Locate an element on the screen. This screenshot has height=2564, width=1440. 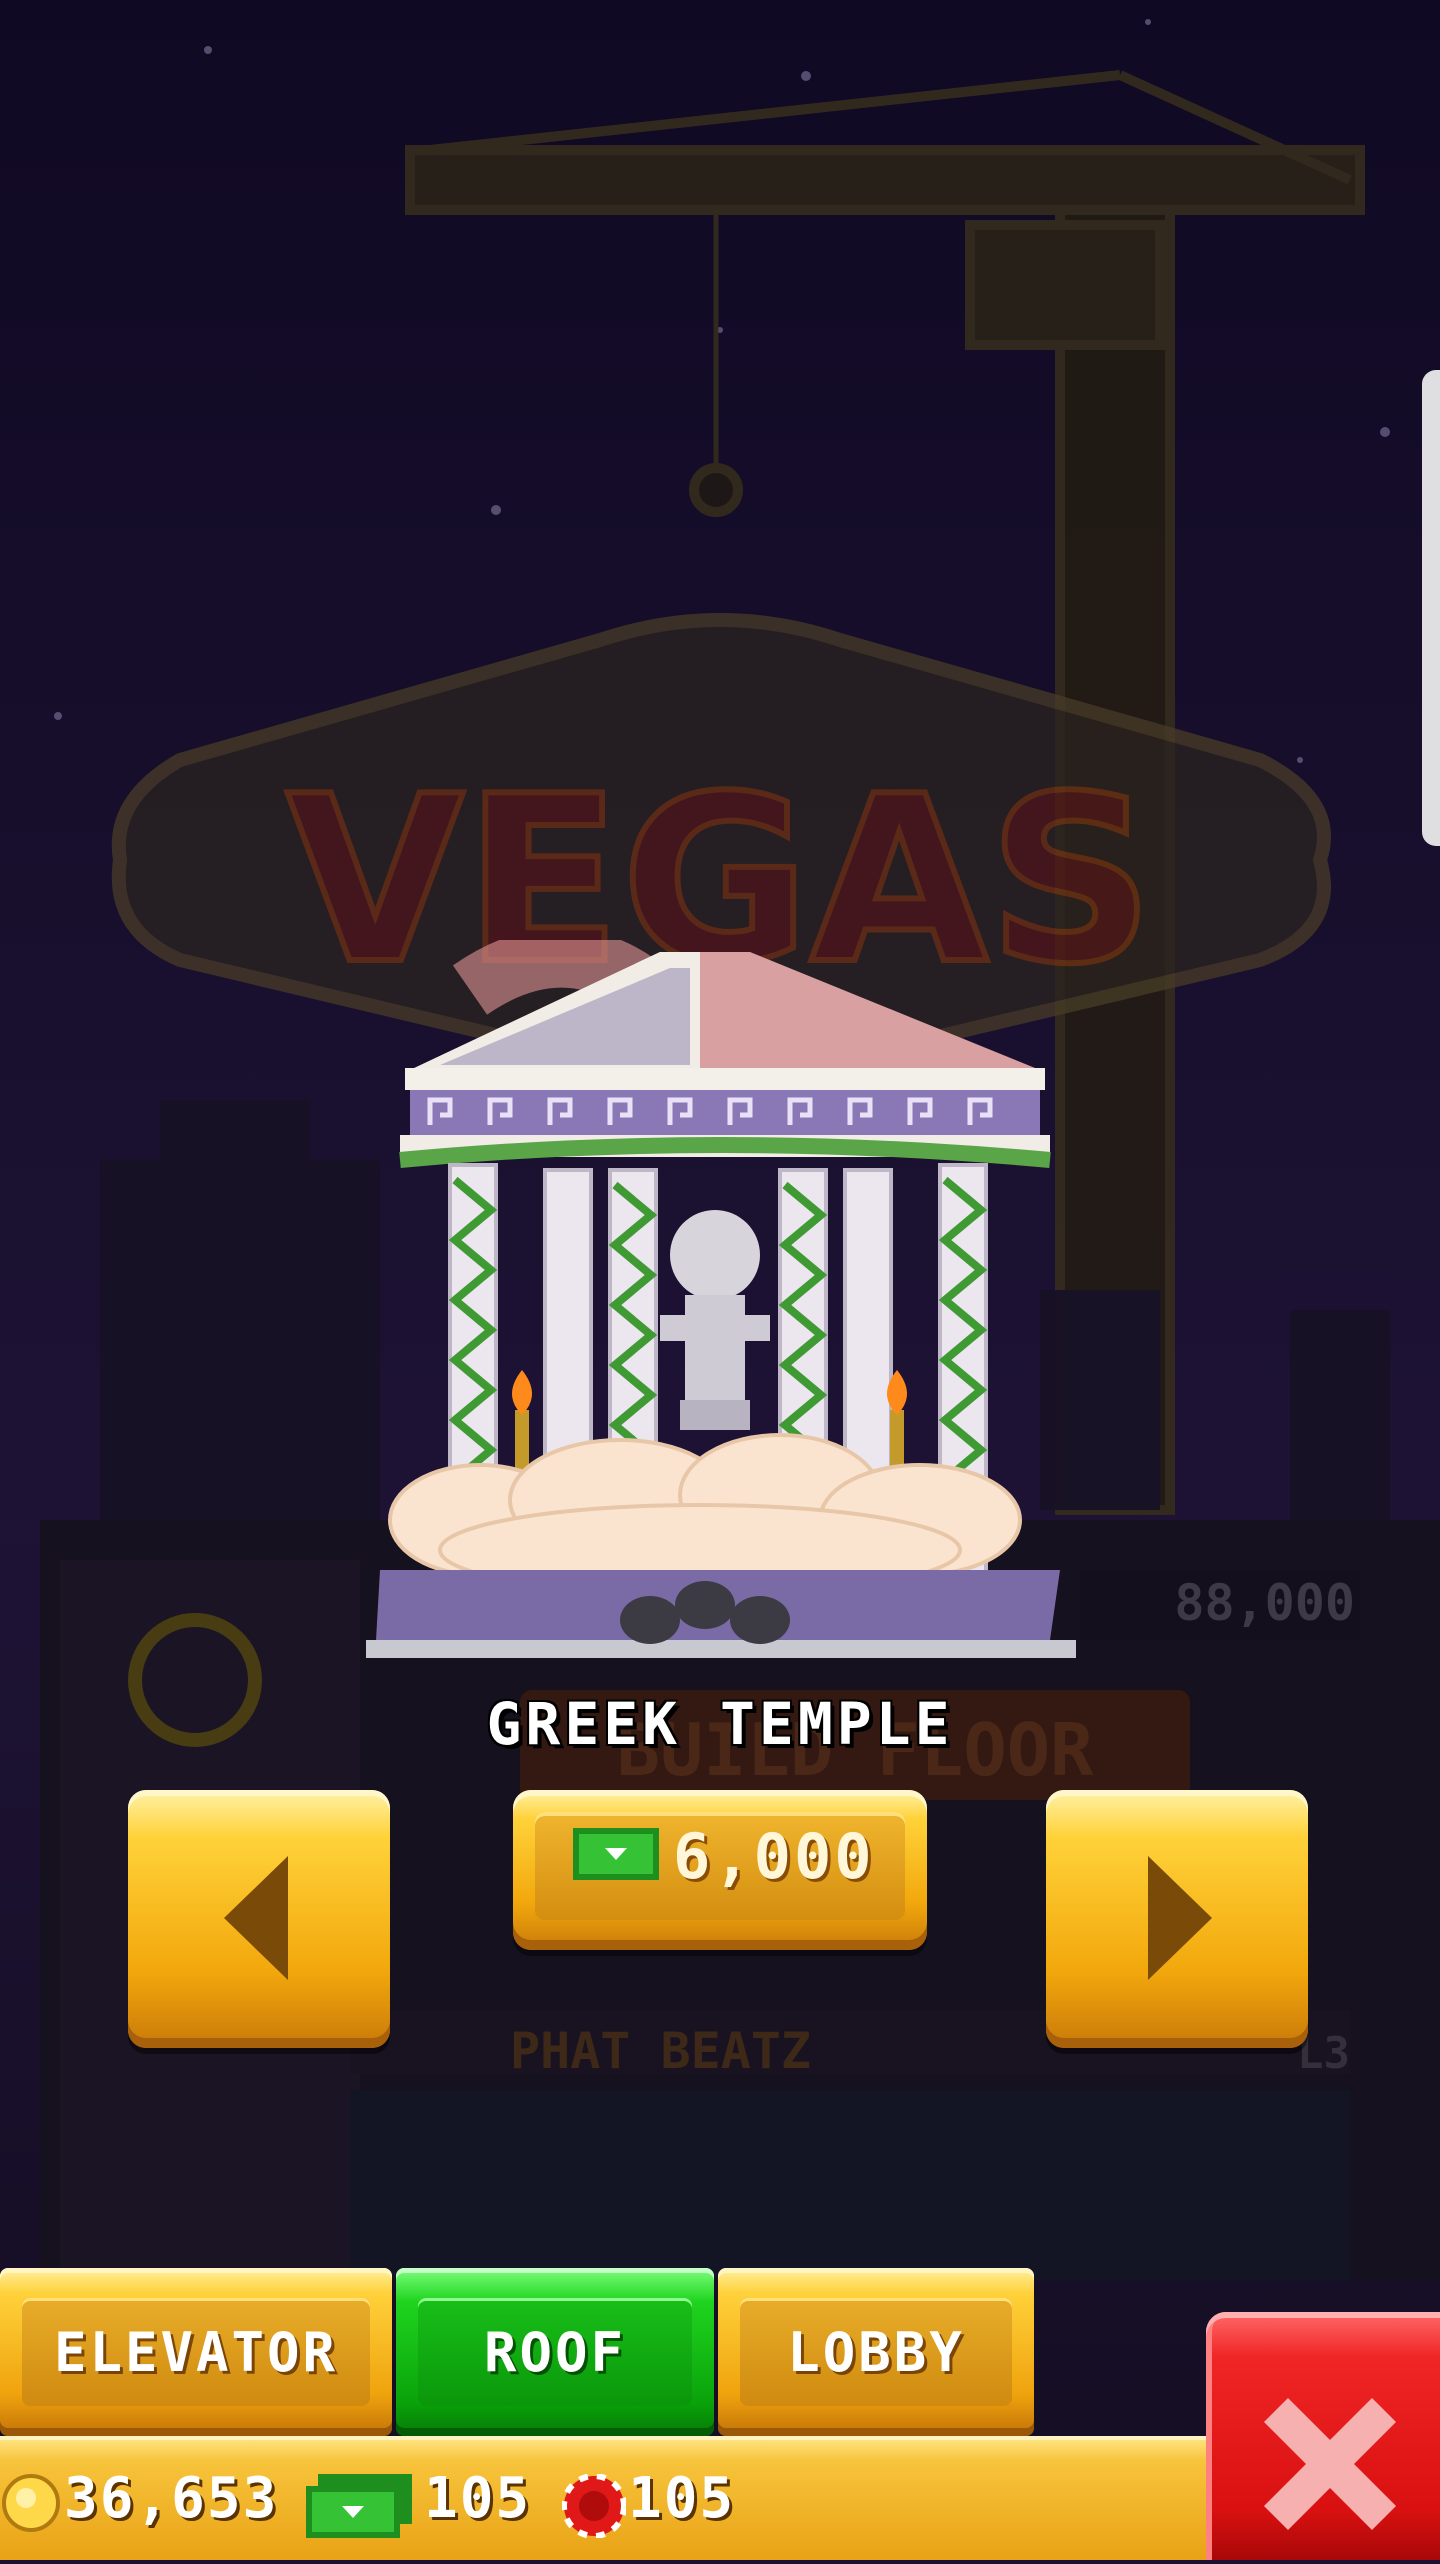
chips-value: 105 is located at coordinates (682, 2498).